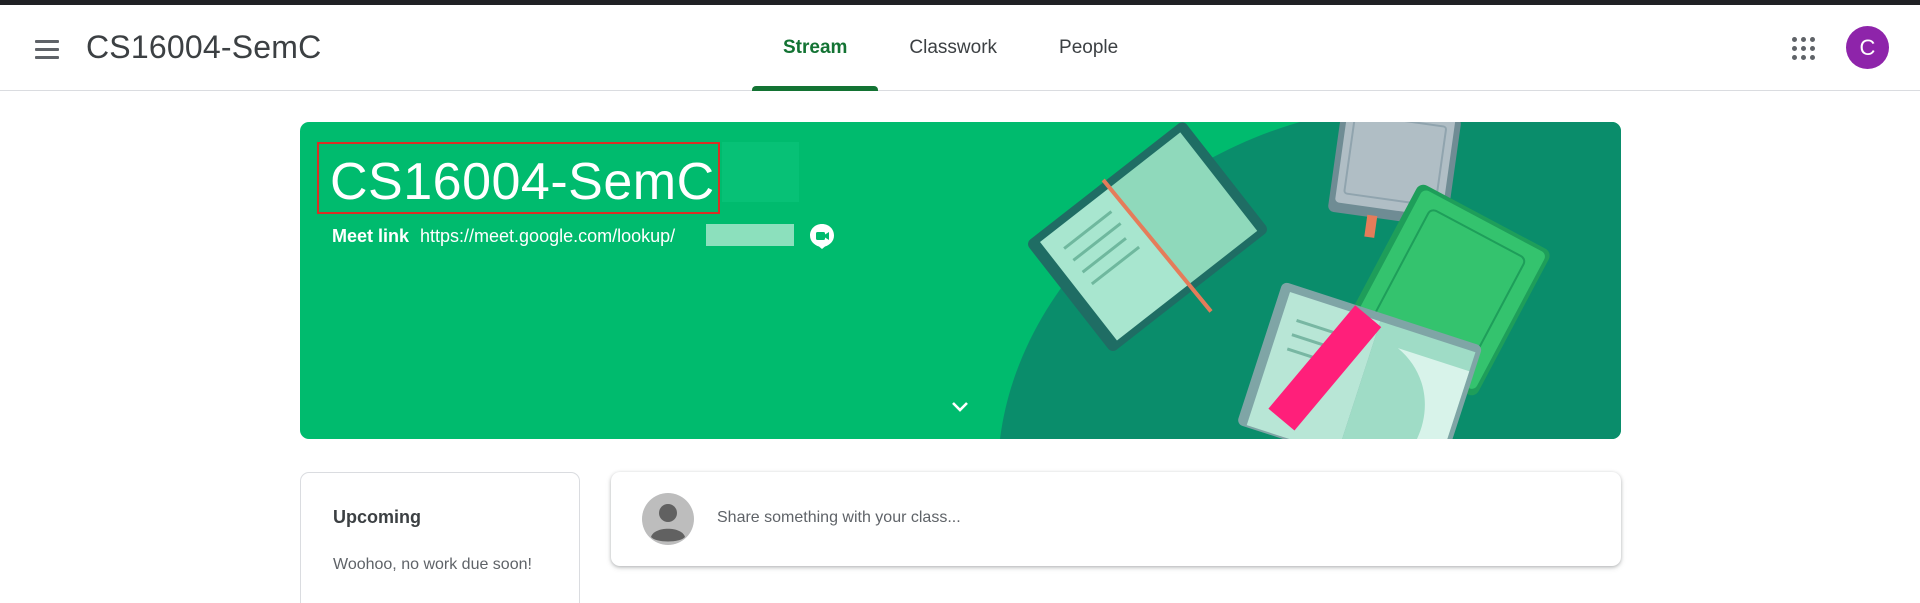 This screenshot has height=603, width=1920. Describe the element at coordinates (822, 236) in the screenshot. I see `google-meet-icon` at that location.